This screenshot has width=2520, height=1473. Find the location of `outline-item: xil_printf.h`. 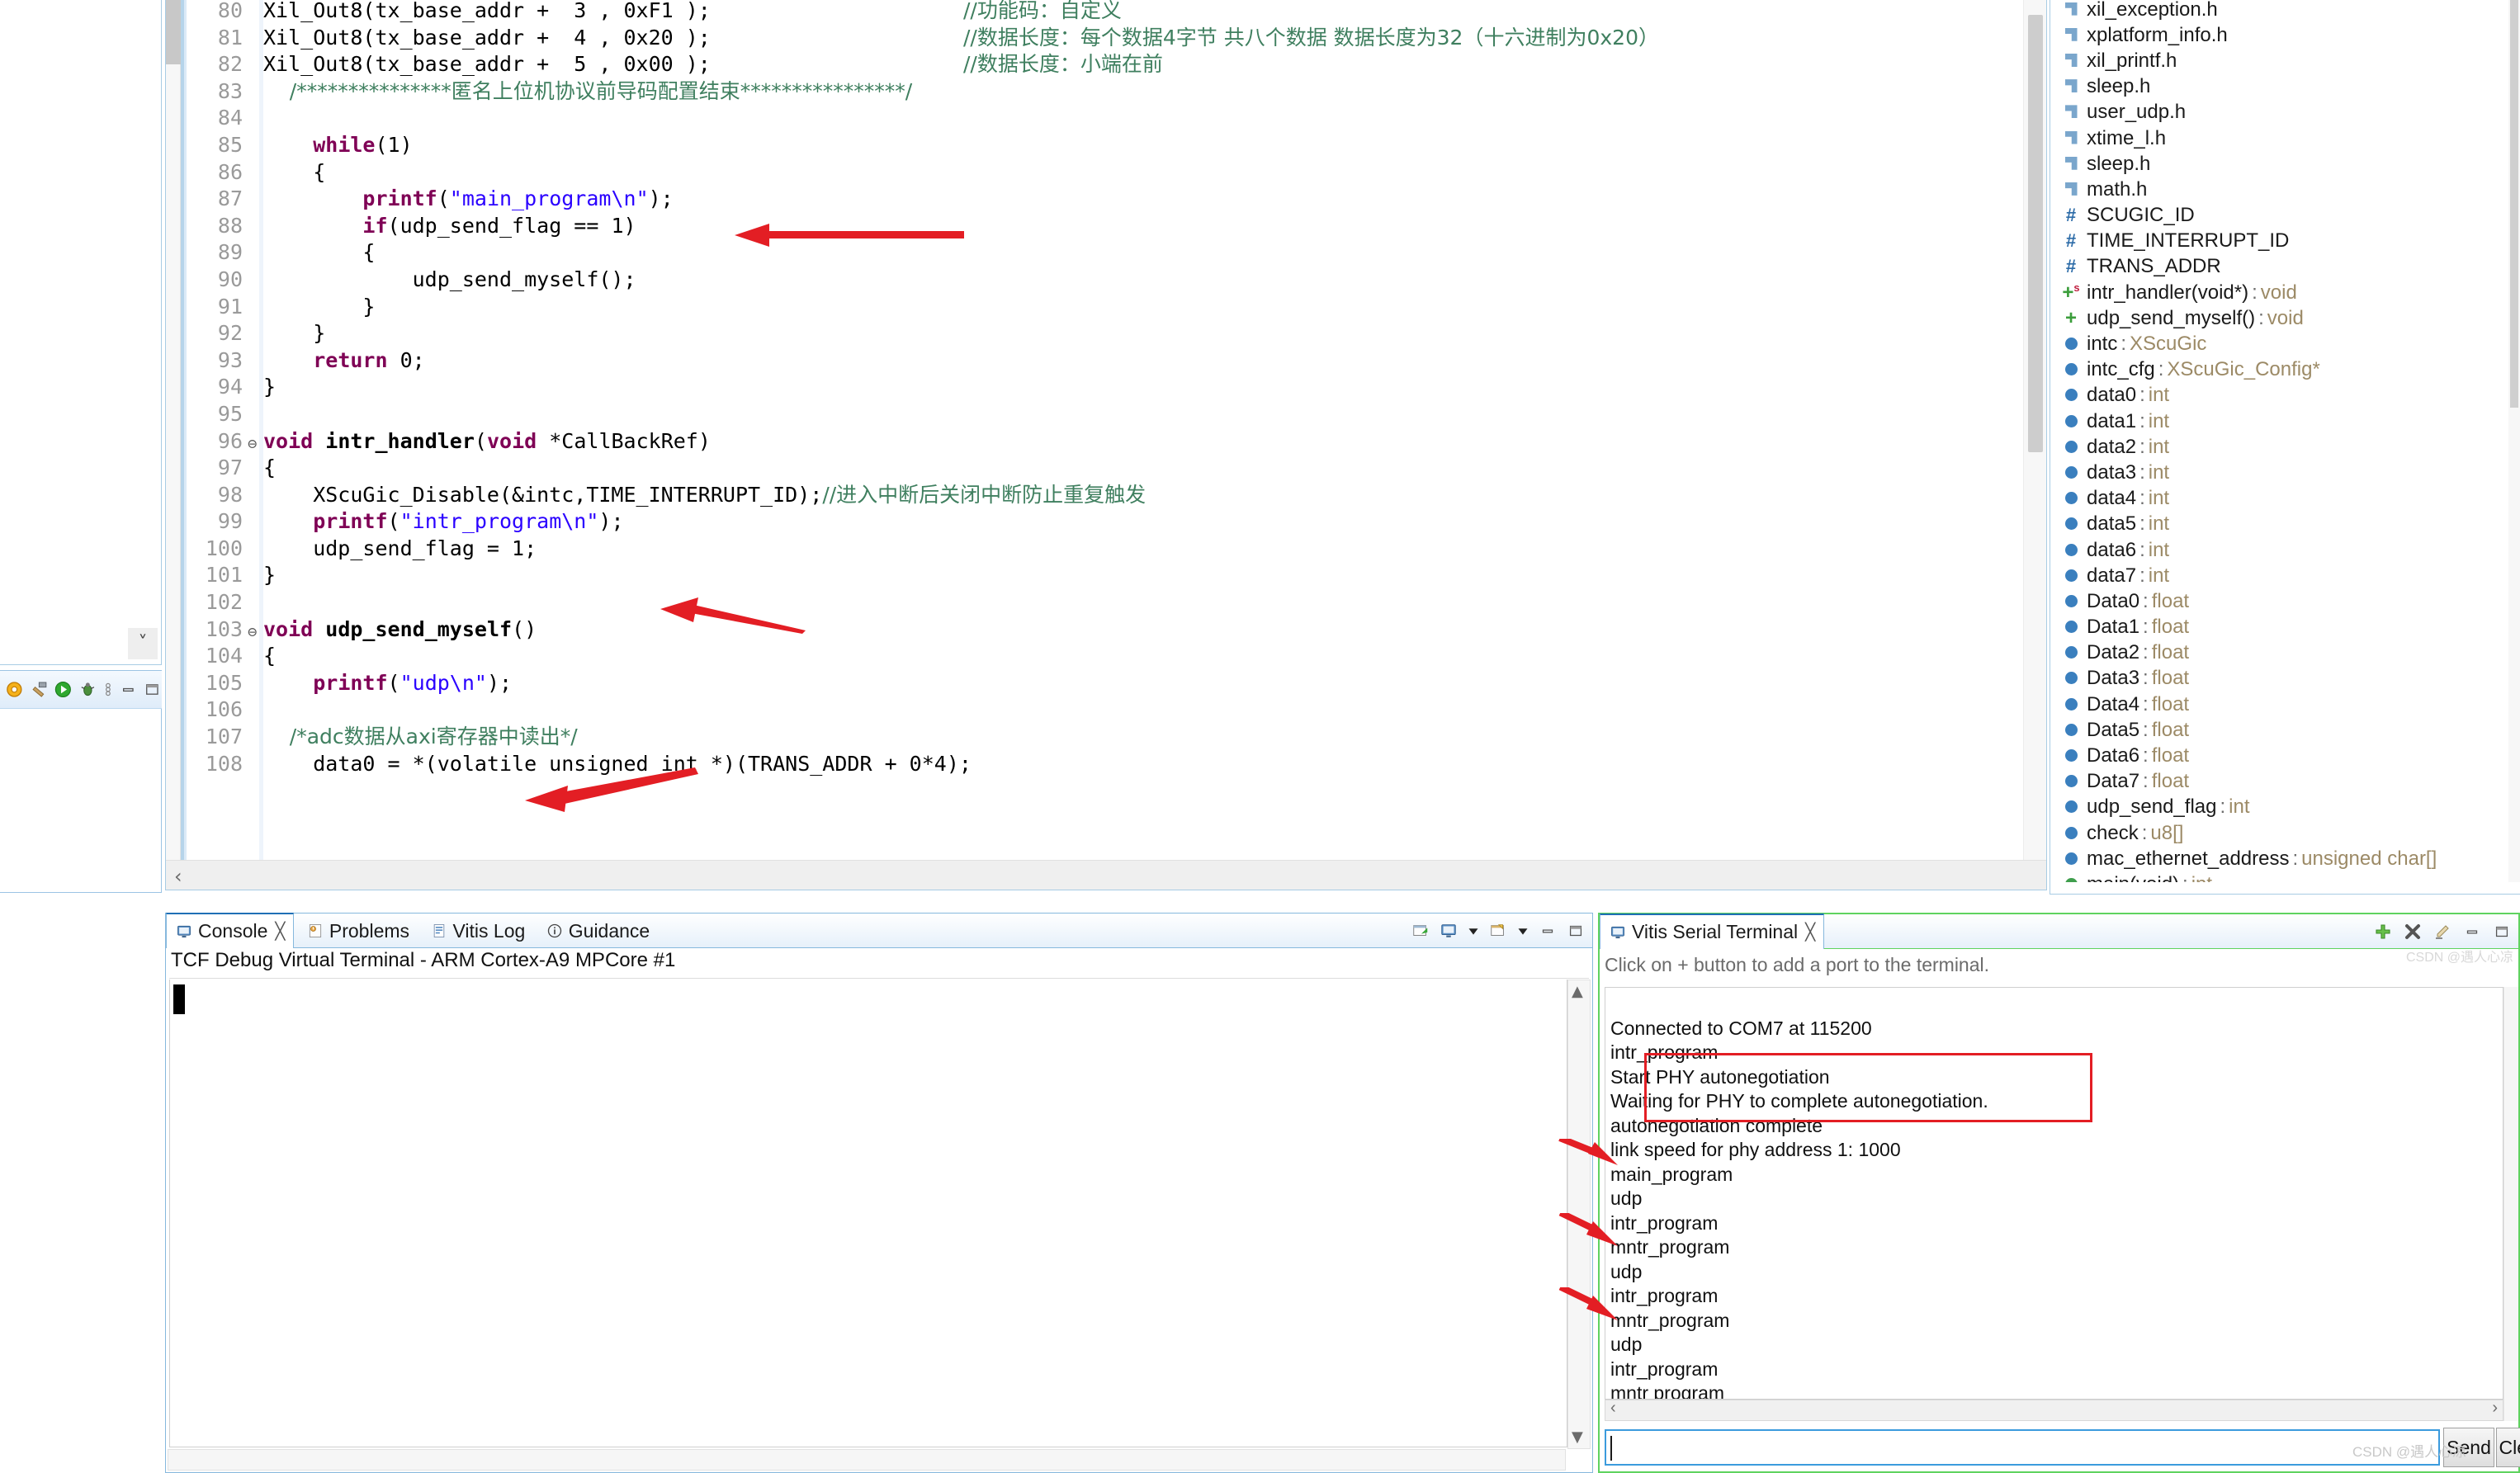

outline-item: xil_printf.h is located at coordinates (2284, 60).